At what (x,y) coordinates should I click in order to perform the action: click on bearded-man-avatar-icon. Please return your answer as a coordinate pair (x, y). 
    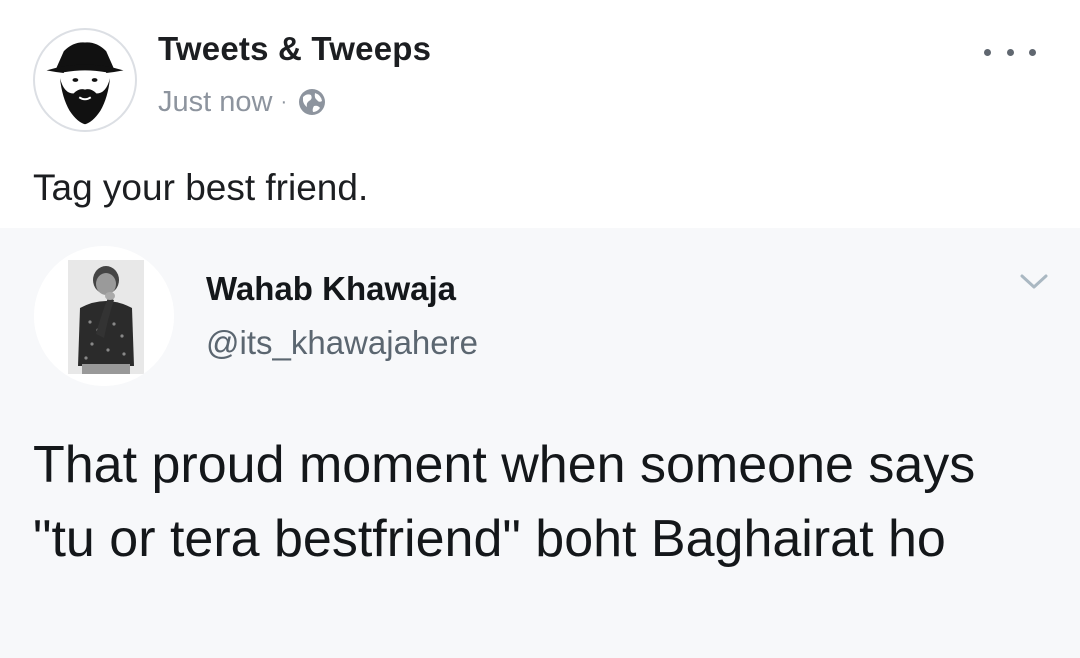
    Looking at the image, I should click on (85, 83).